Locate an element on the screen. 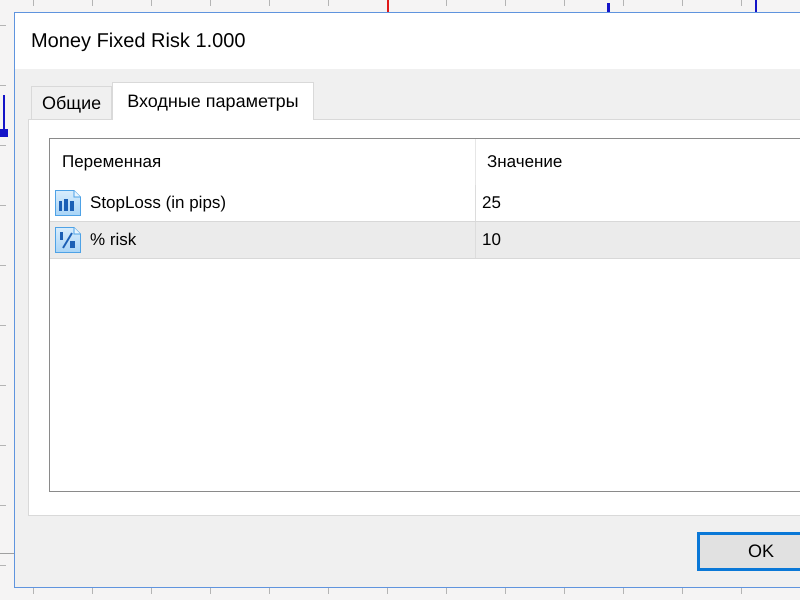  marker-line is located at coordinates (388, 6).